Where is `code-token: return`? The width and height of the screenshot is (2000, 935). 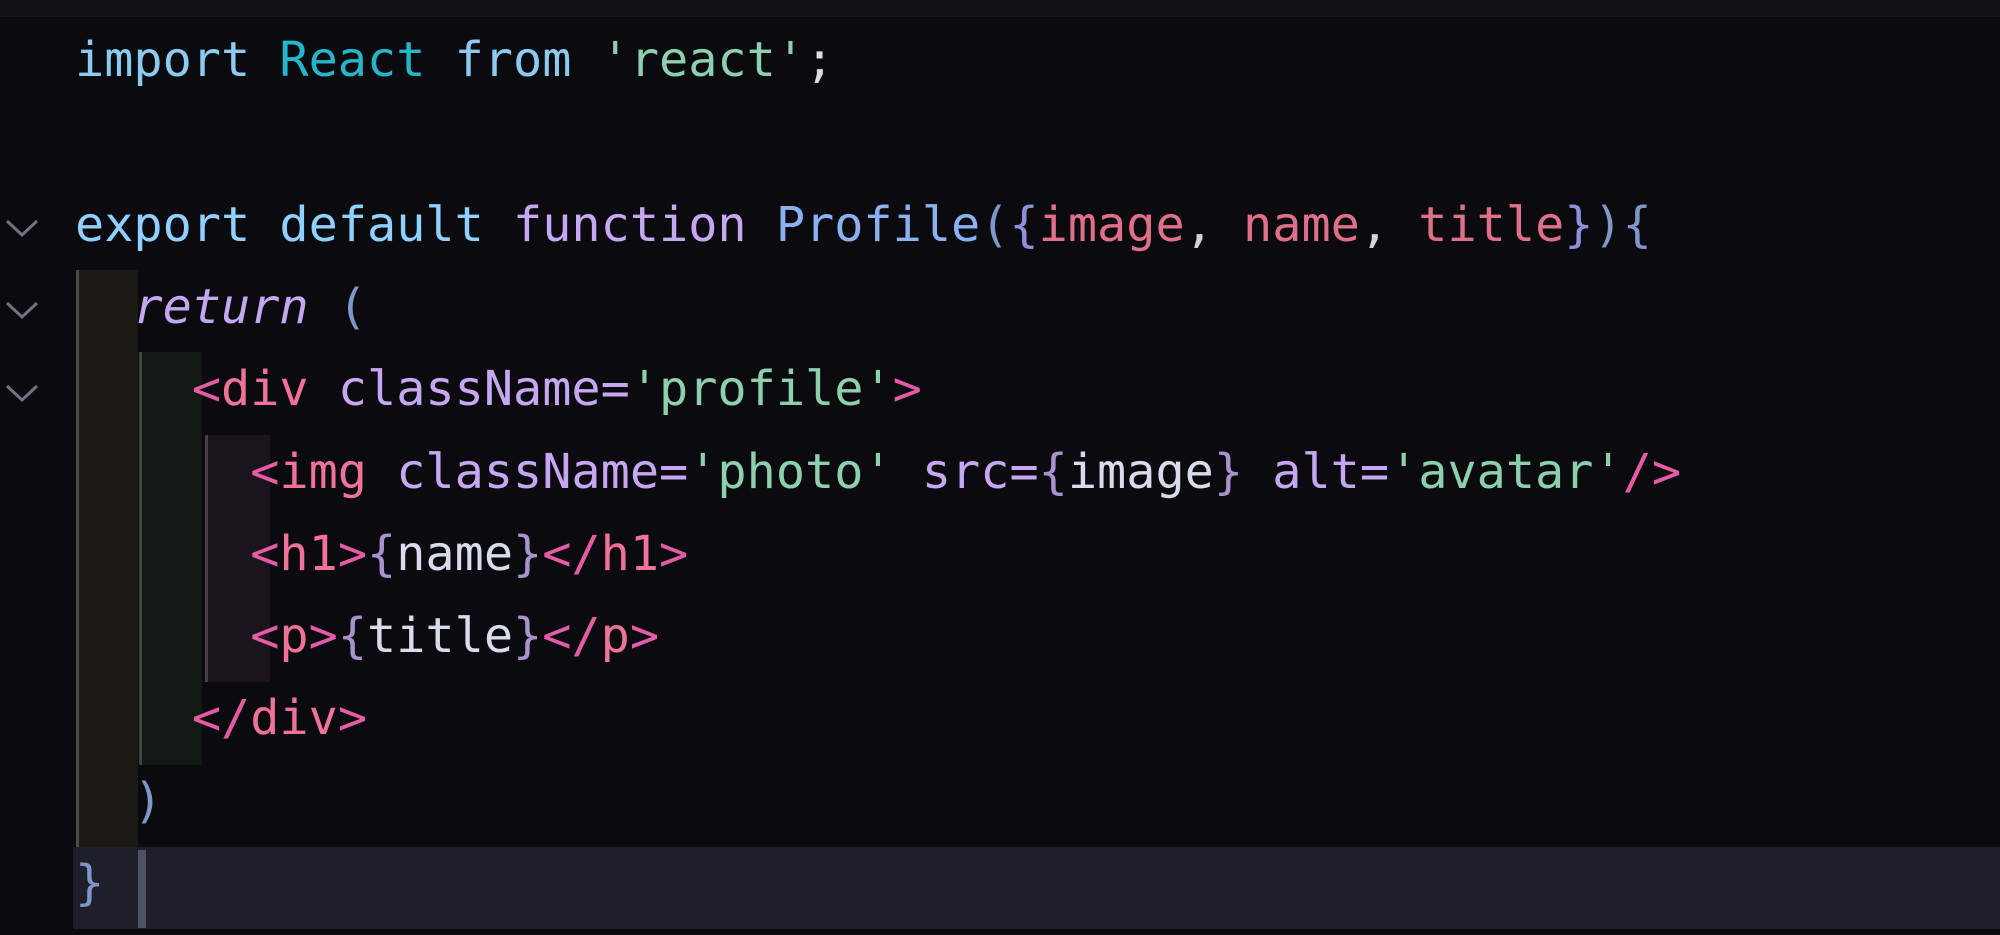
code-token: return is located at coordinates (221, 306).